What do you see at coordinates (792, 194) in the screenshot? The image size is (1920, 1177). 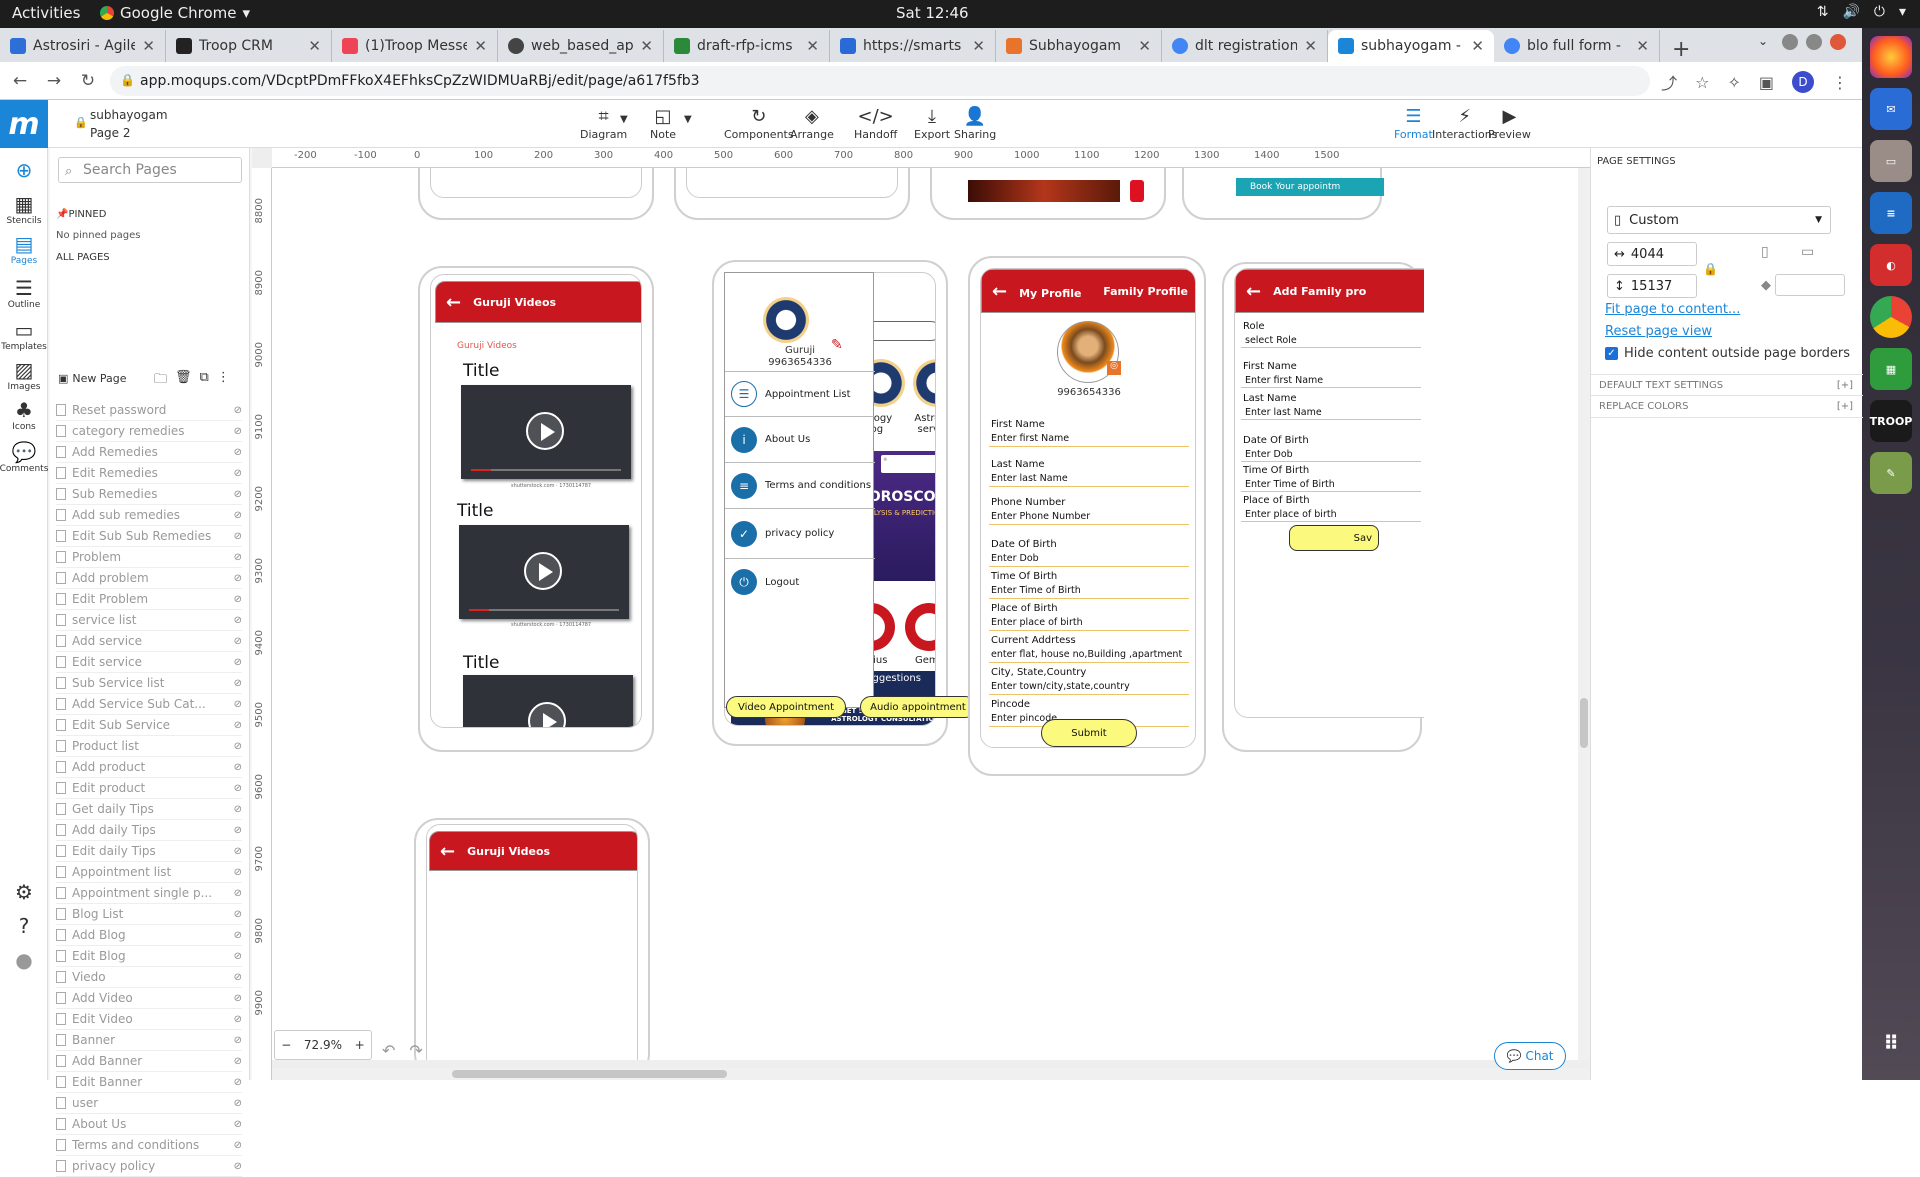 I see `phone-frame` at bounding box center [792, 194].